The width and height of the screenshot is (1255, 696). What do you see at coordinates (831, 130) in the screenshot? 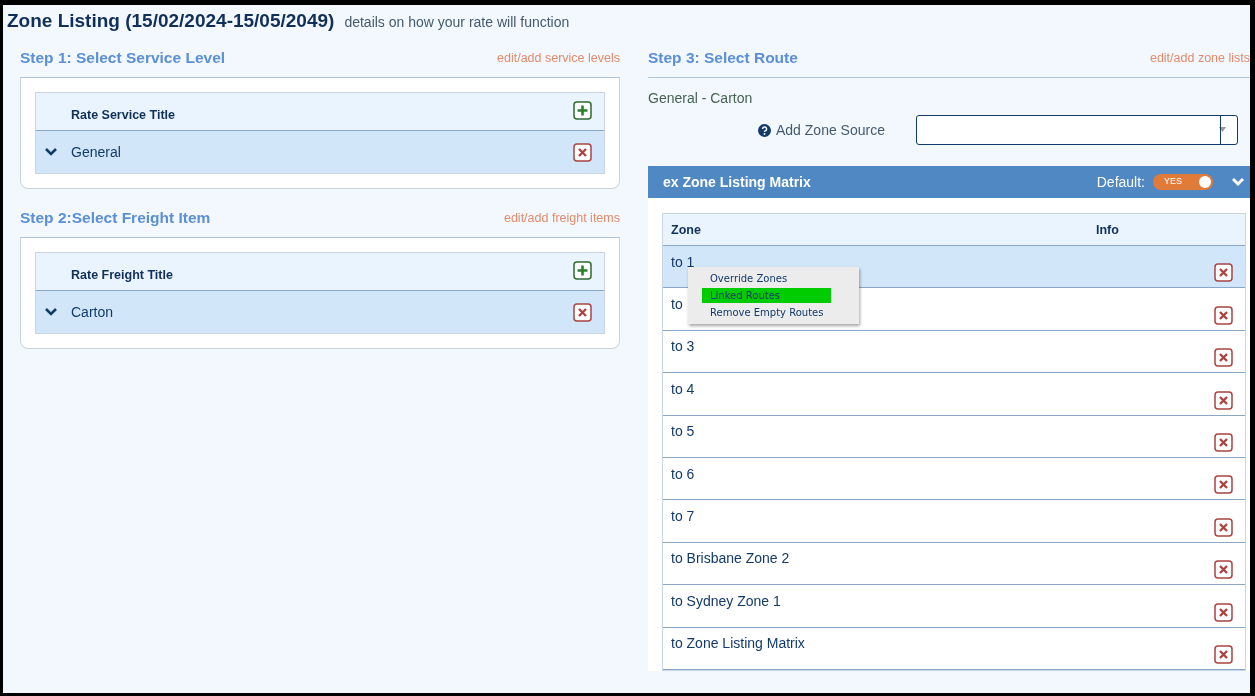
I see `field-label: Add Zone Source` at bounding box center [831, 130].